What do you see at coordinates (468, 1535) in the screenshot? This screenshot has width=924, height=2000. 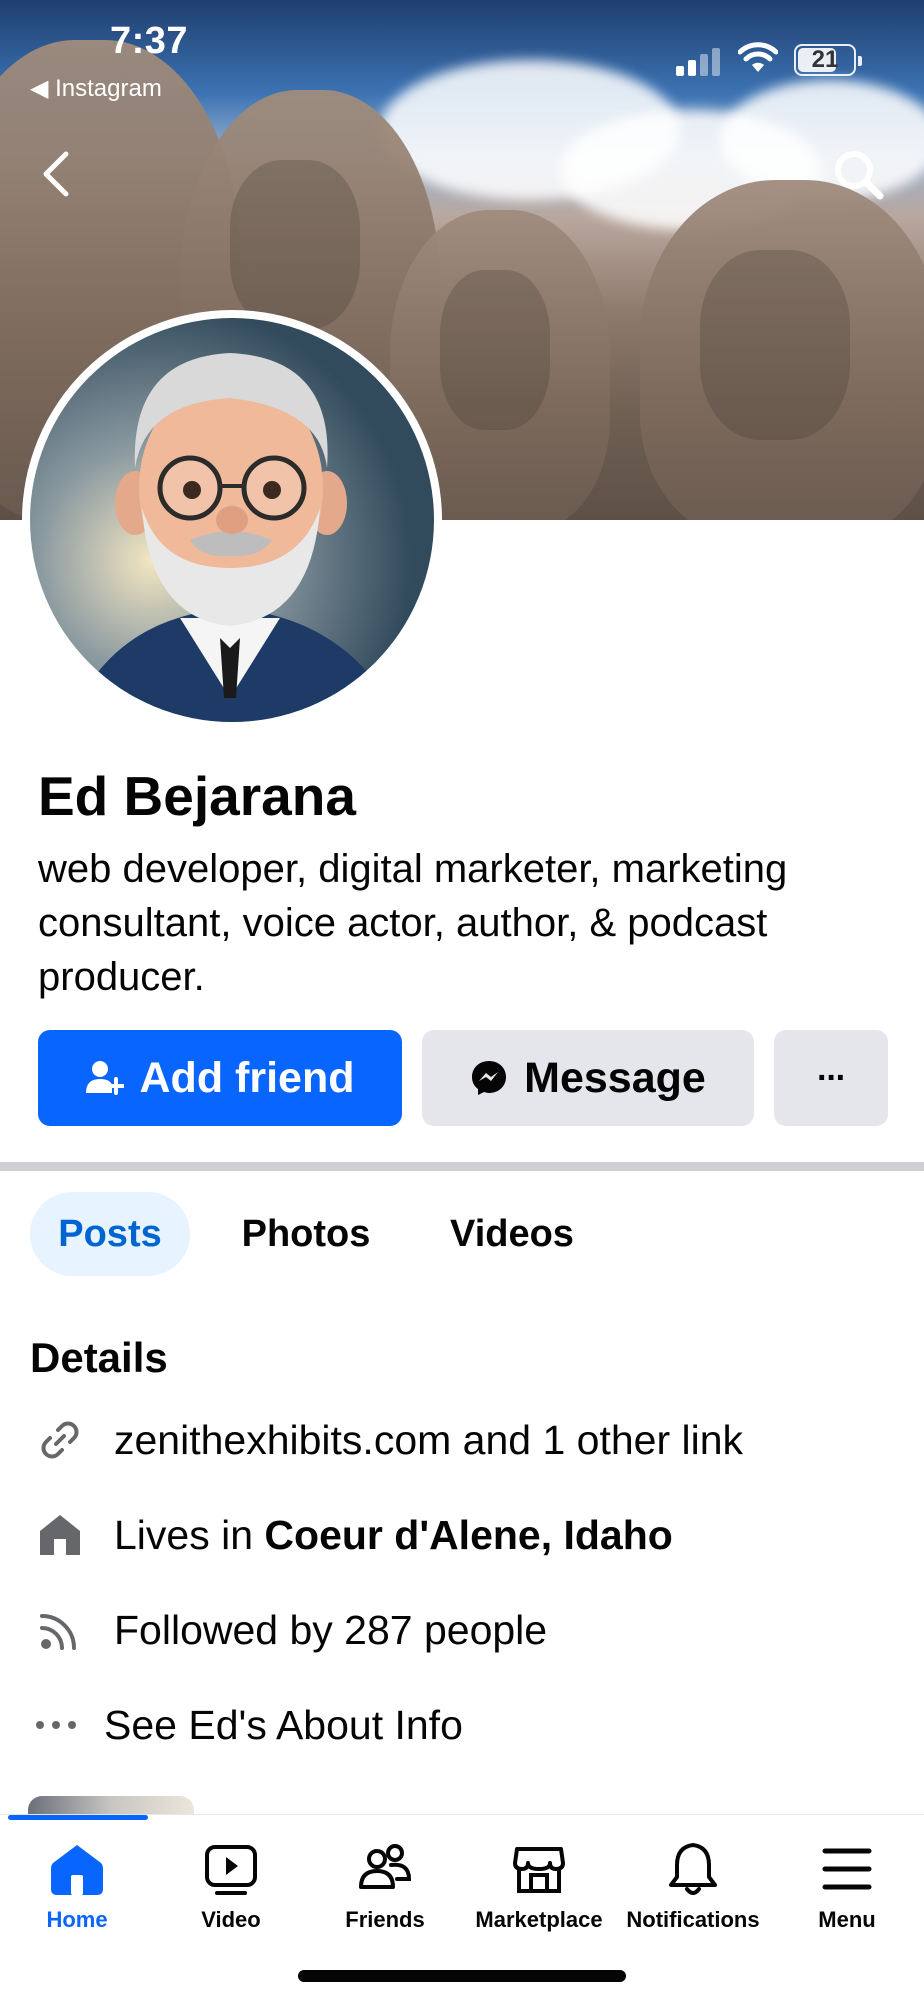 I see `lives-place: Coeur d'Alene, Idaho` at bounding box center [468, 1535].